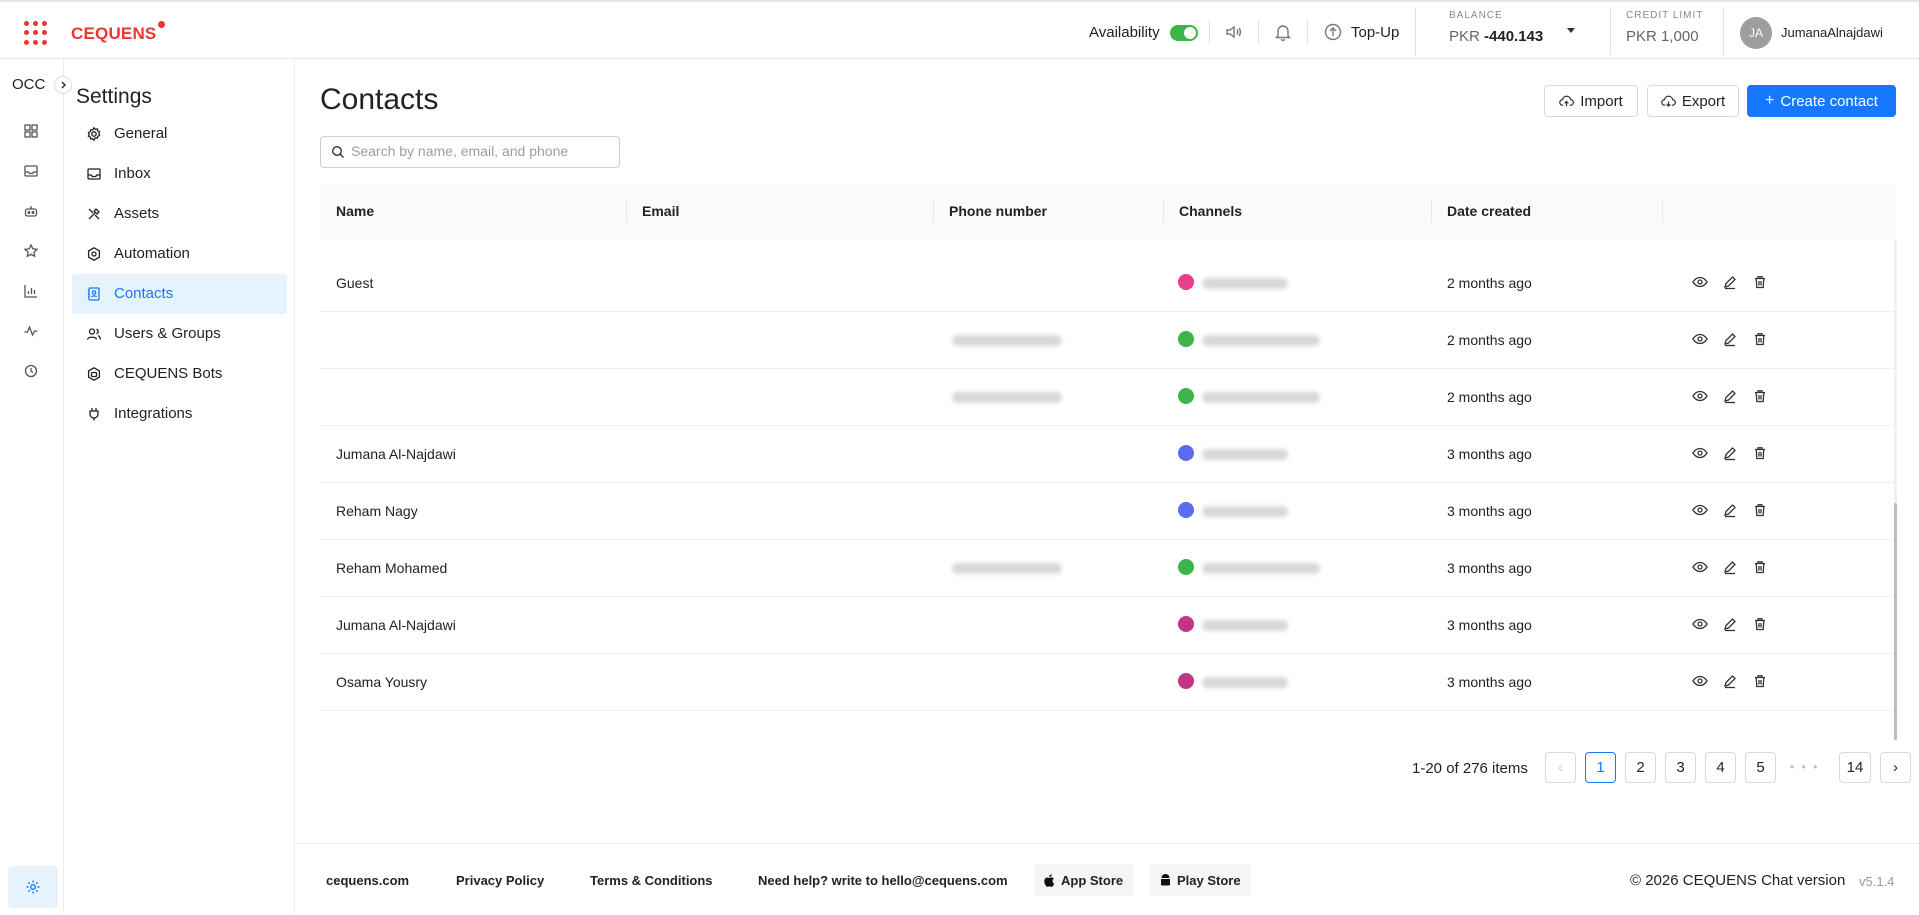 The image size is (1919, 915). I want to click on instagram-channel-icon, so click(1186, 624).